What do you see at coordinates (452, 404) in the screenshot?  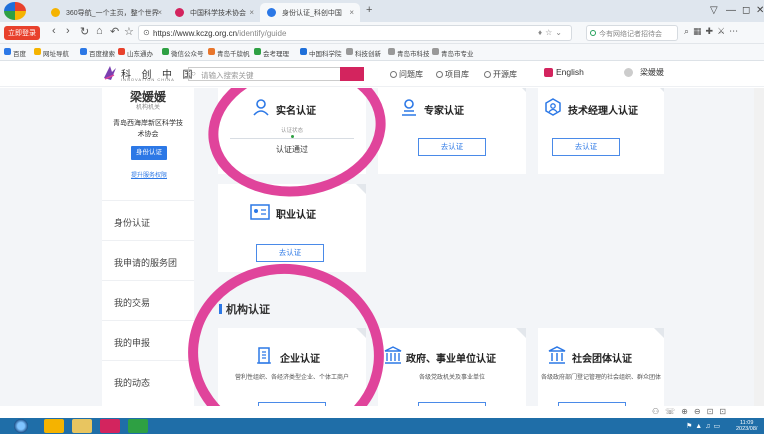 I see `government-cert-button` at bounding box center [452, 404].